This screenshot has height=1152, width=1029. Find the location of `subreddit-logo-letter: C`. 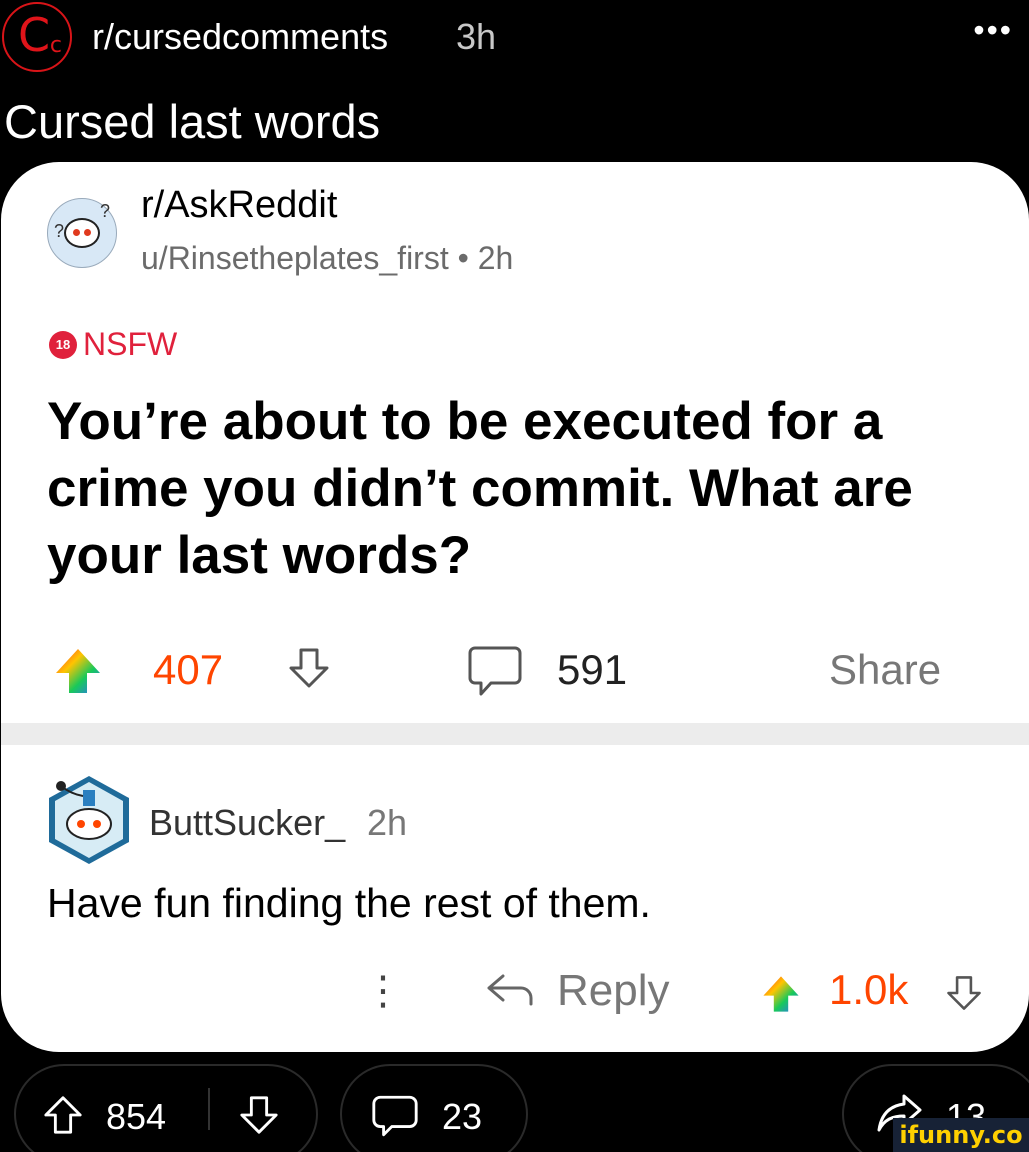

subreddit-logo-letter: C is located at coordinates (34, 35).